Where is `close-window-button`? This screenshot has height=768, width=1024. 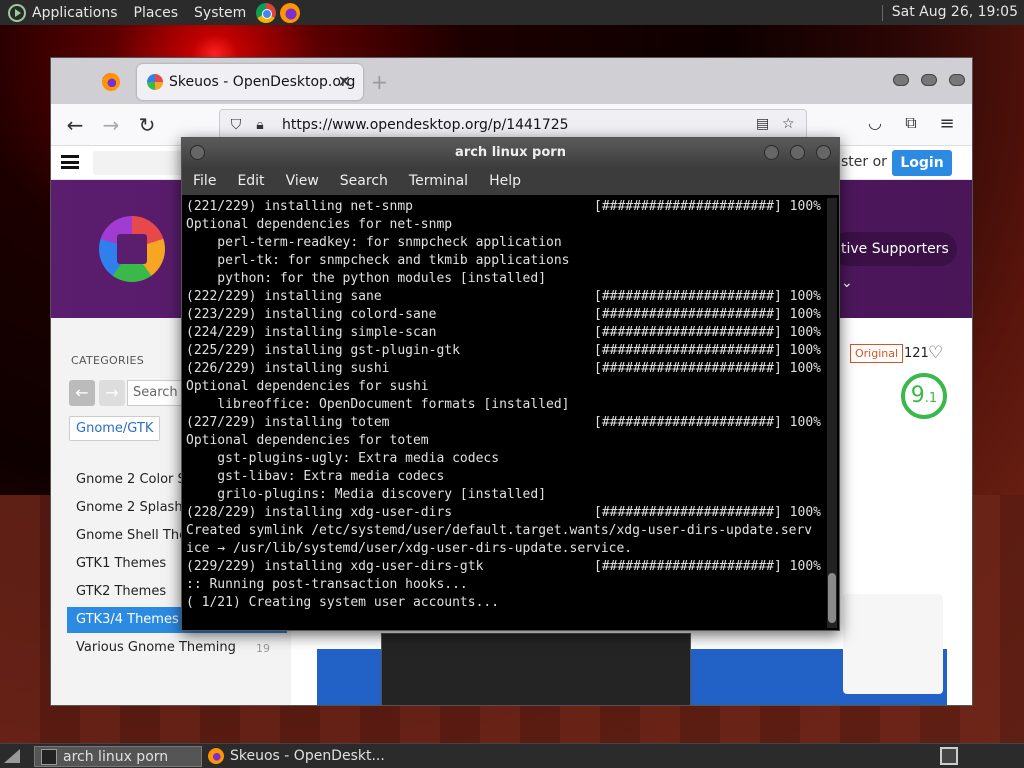 close-window-button is located at coordinates (957, 80).